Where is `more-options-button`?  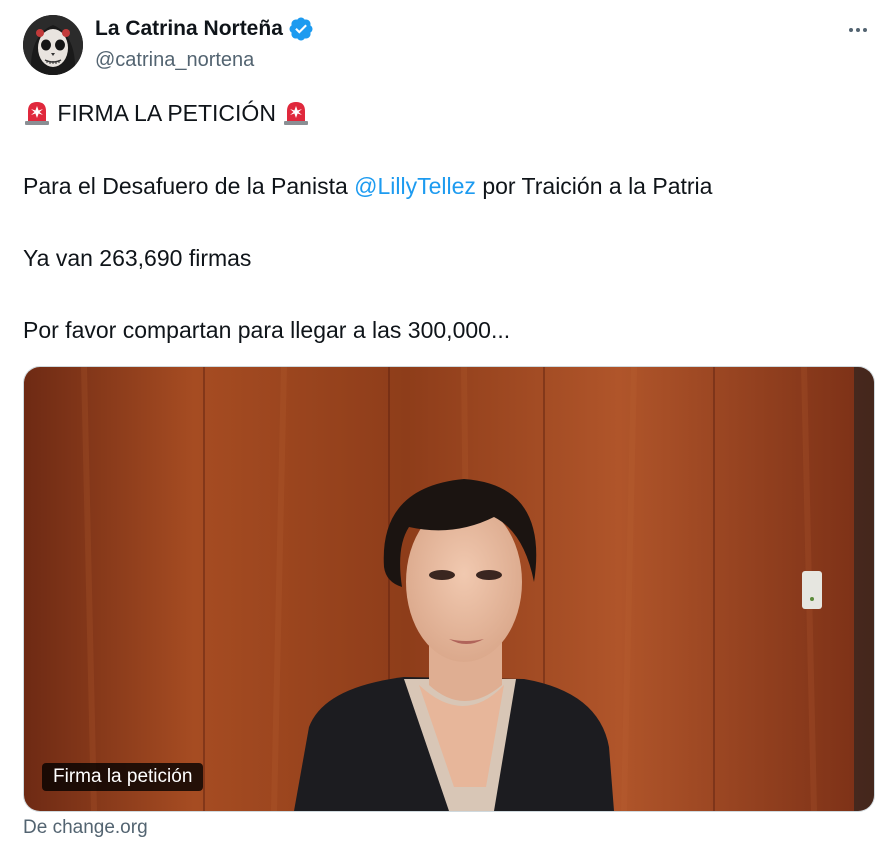 more-options-button is located at coordinates (858, 30).